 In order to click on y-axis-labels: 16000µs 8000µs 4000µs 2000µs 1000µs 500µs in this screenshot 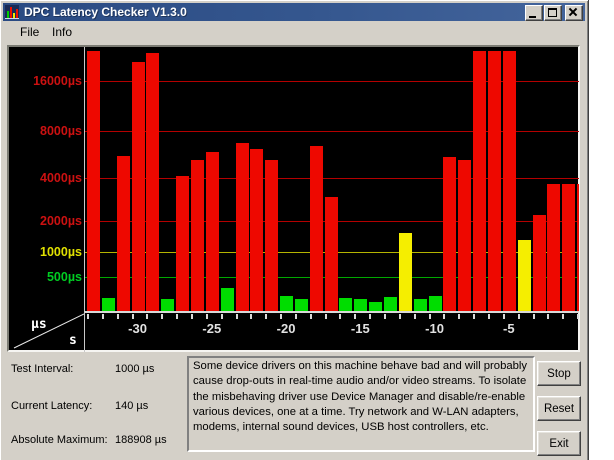, I will do `click(45, 179)`.